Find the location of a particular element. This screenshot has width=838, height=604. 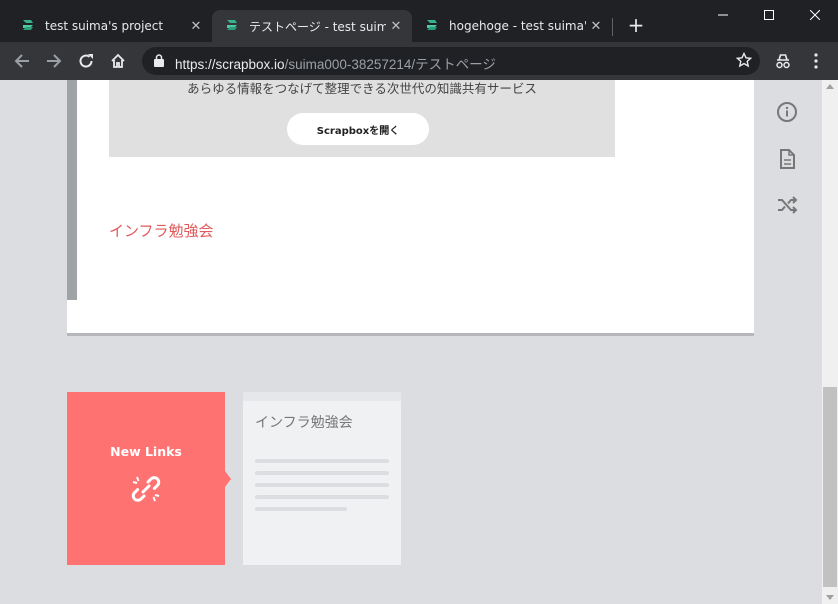

tab-title: test suima's project is located at coordinates (104, 26).